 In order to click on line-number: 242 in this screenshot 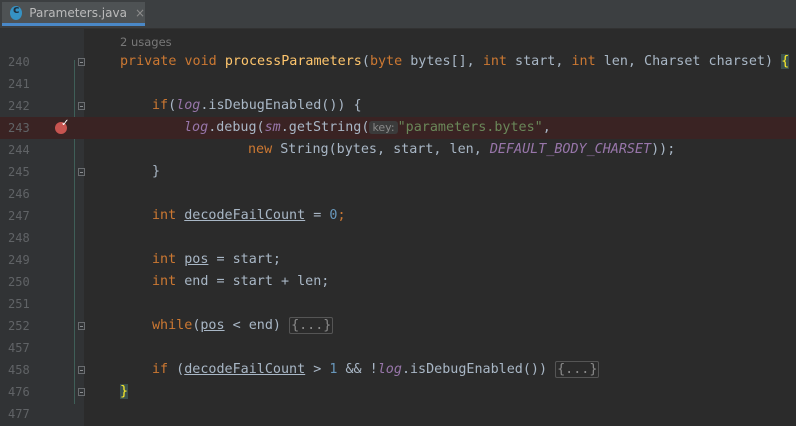, I will do `click(19, 106)`.